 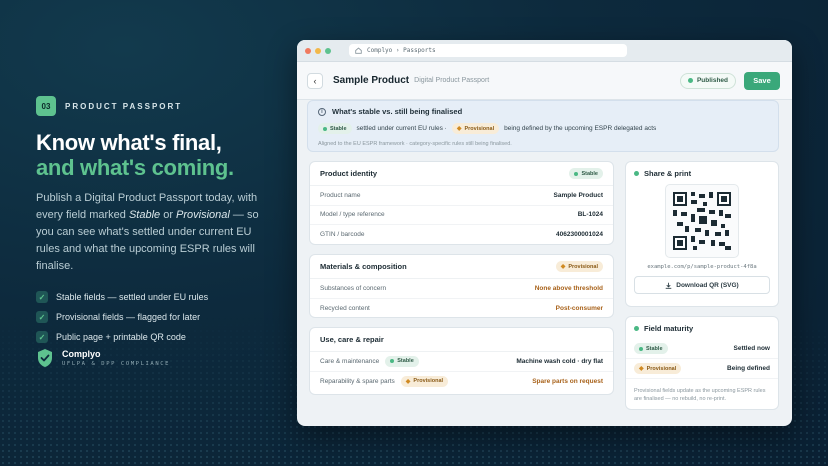 I want to click on shield-check-icon, so click(x=45, y=358).